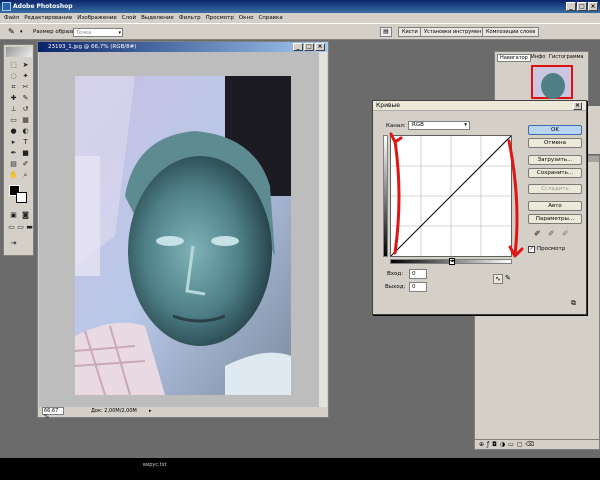 The image size is (600, 480). I want to click on slice-tool-icon: ✂, so click(25, 87).